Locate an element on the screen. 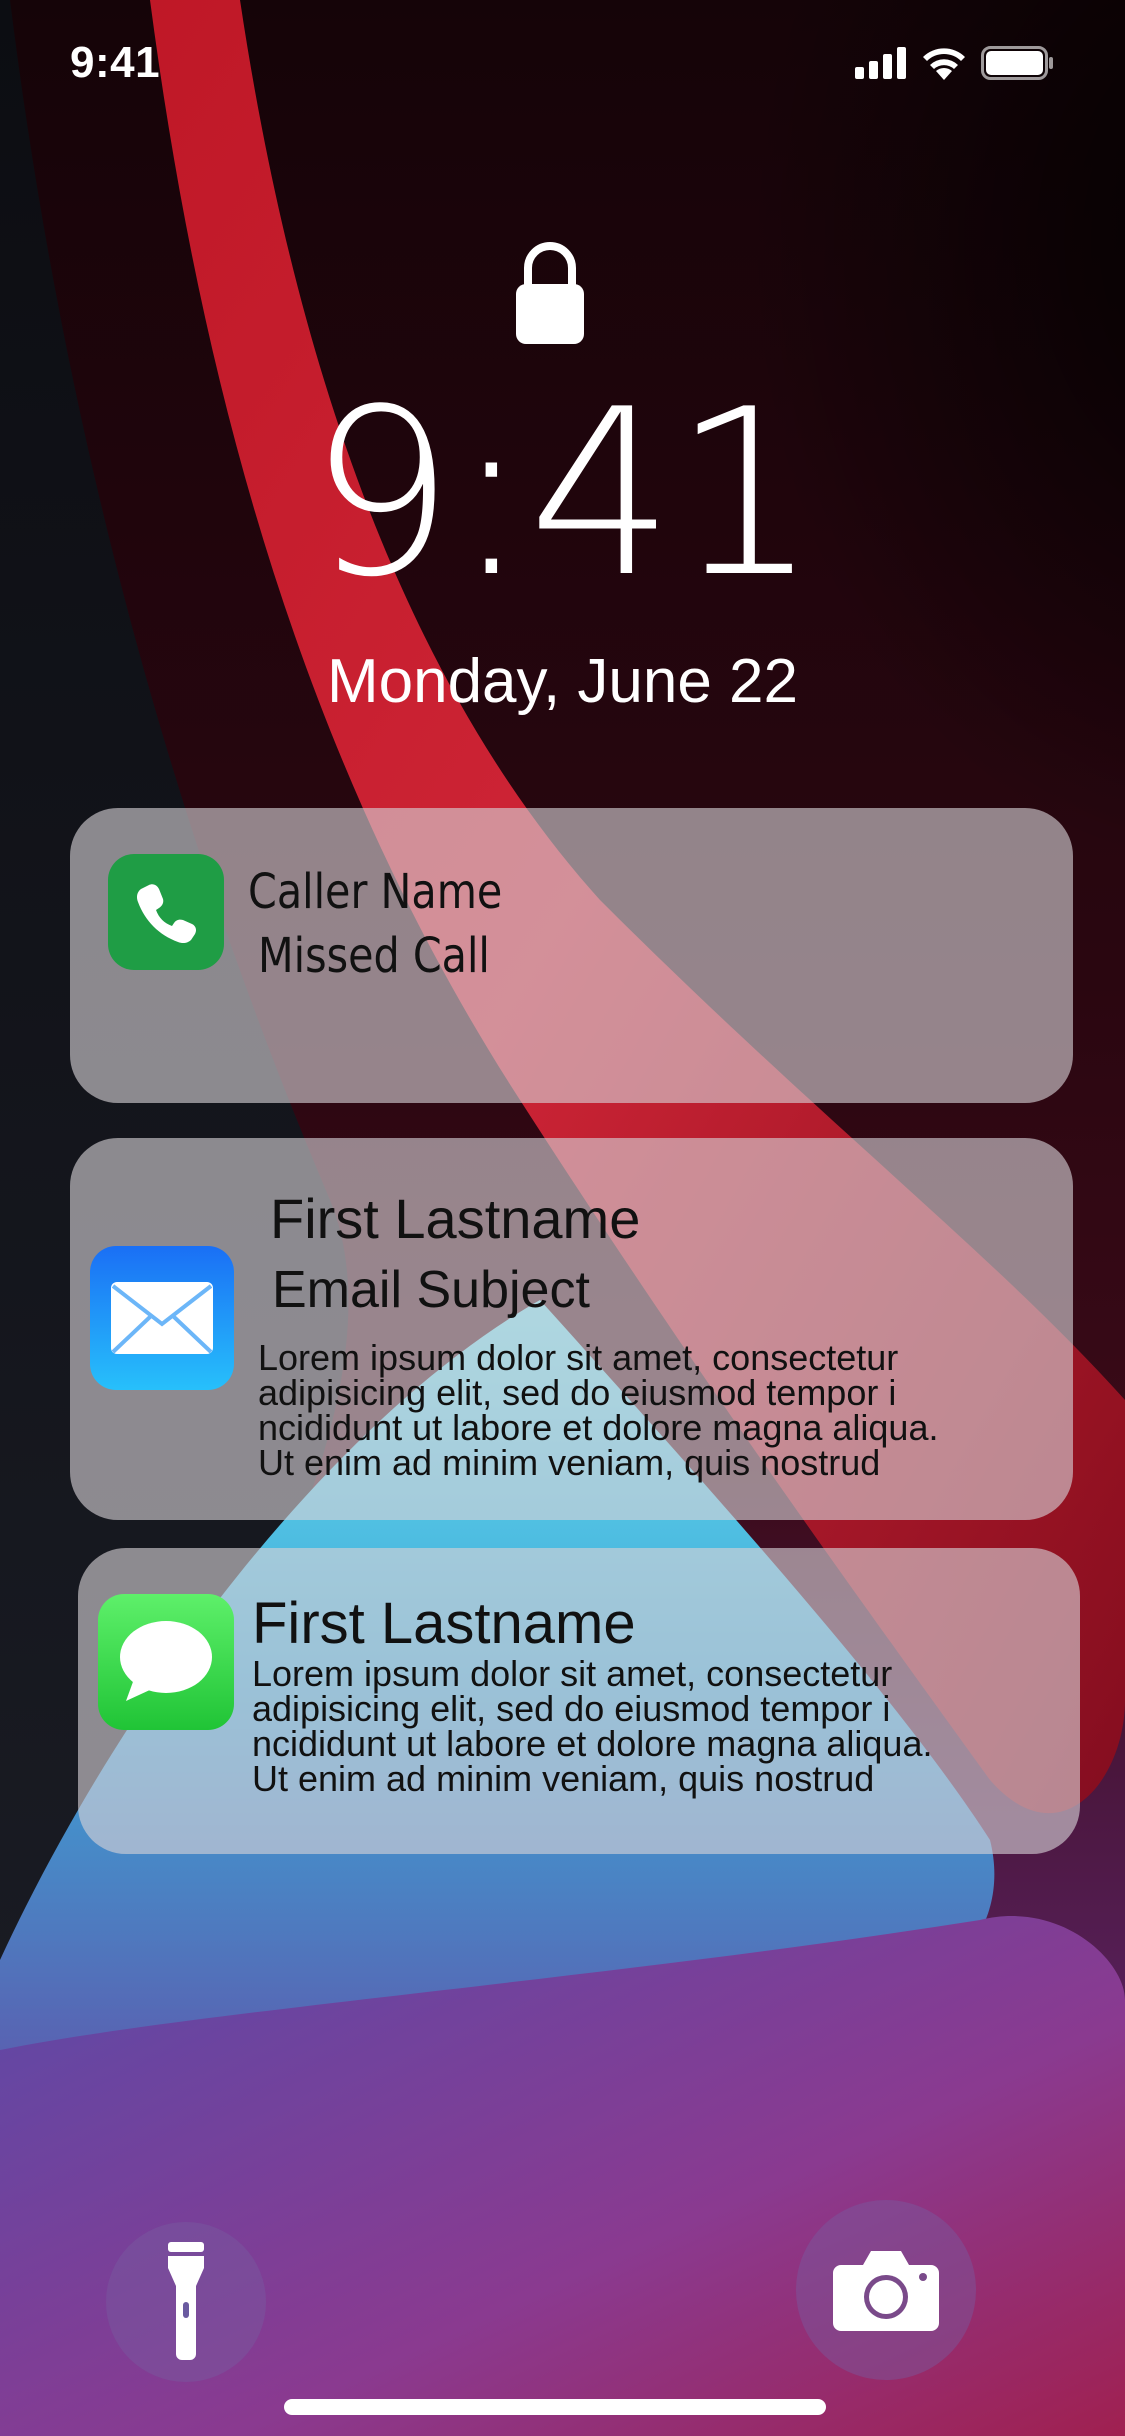 Image resolution: width=1125 pixels, height=2436 pixels. cellular-signal-icon is located at coordinates (880, 63).